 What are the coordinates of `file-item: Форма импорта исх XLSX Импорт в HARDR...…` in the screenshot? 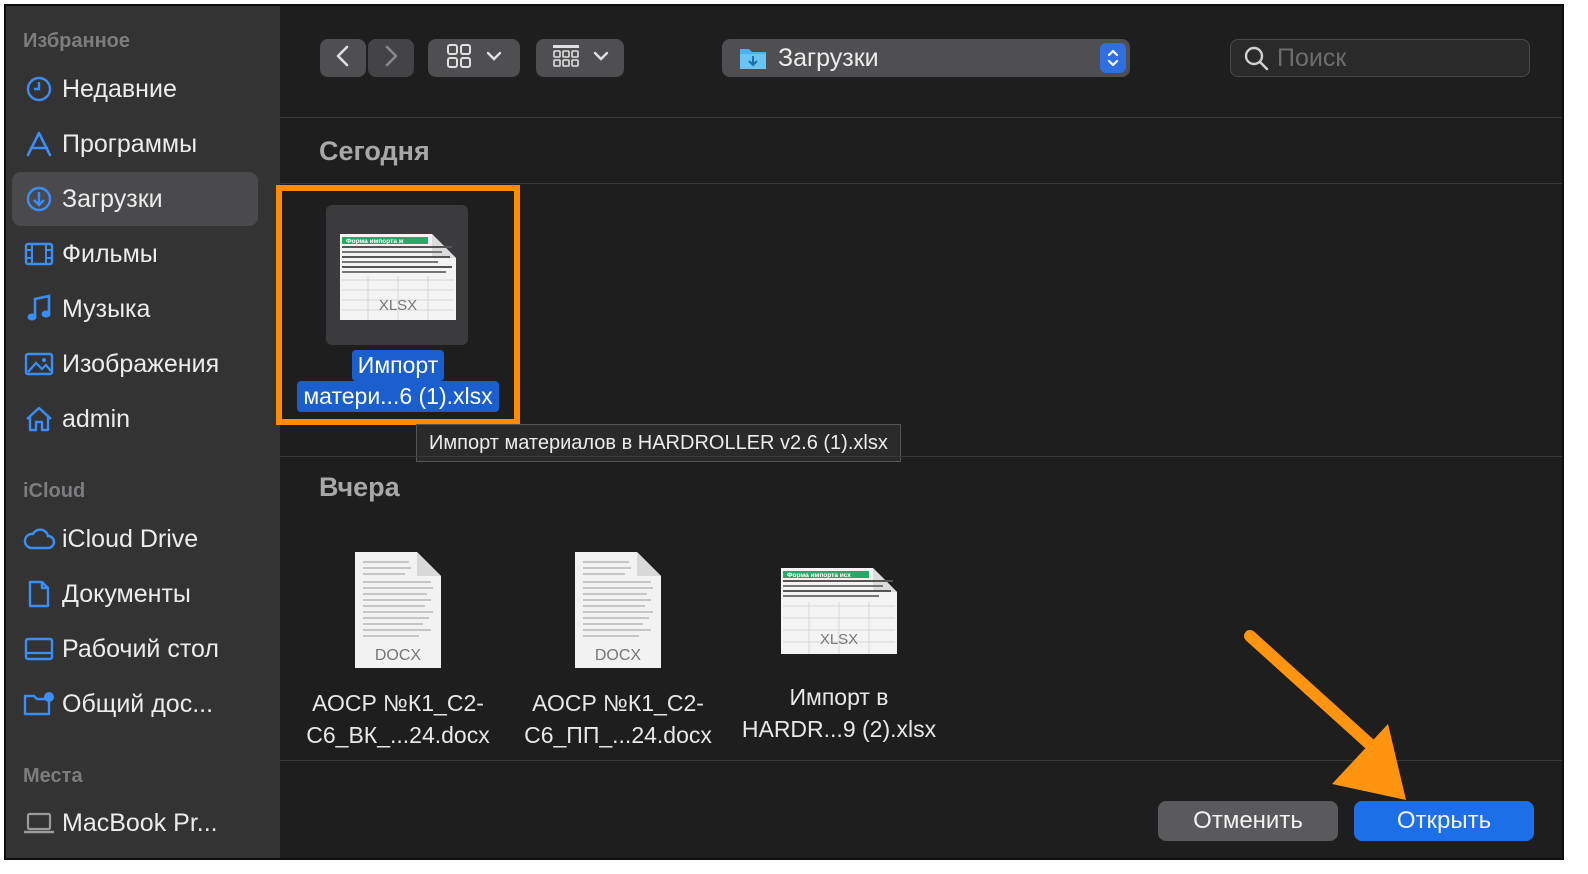 It's located at (839, 655).